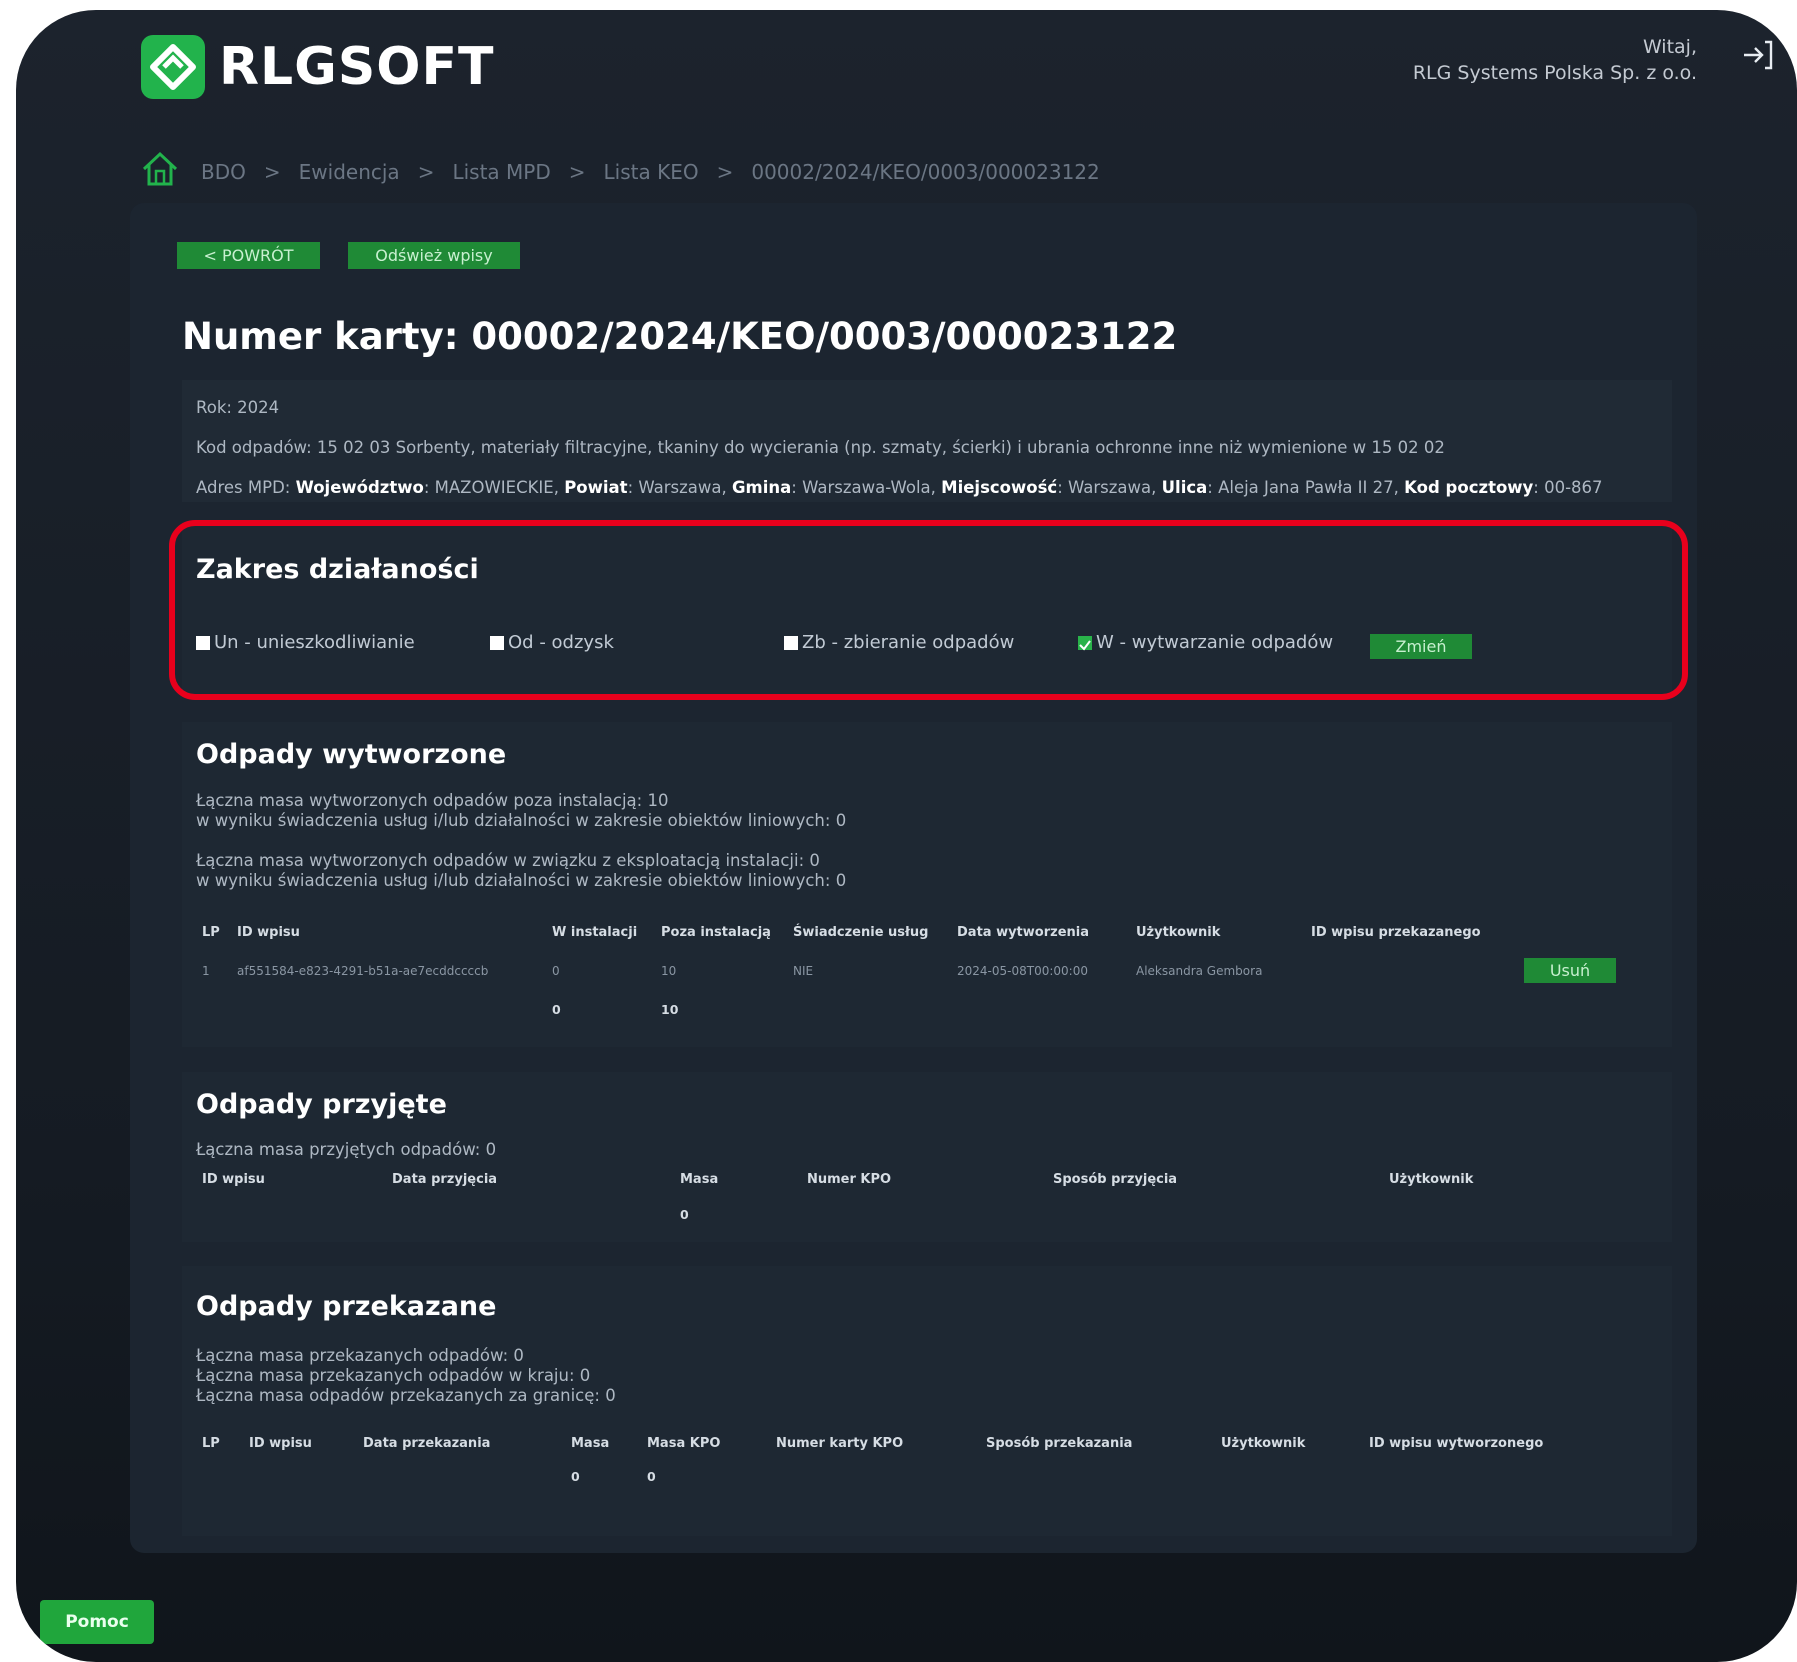 The image size is (1797, 1662). Describe the element at coordinates (651, 172) in the screenshot. I see `breadcrumb-item-lista-keo: Lista KEO` at that location.